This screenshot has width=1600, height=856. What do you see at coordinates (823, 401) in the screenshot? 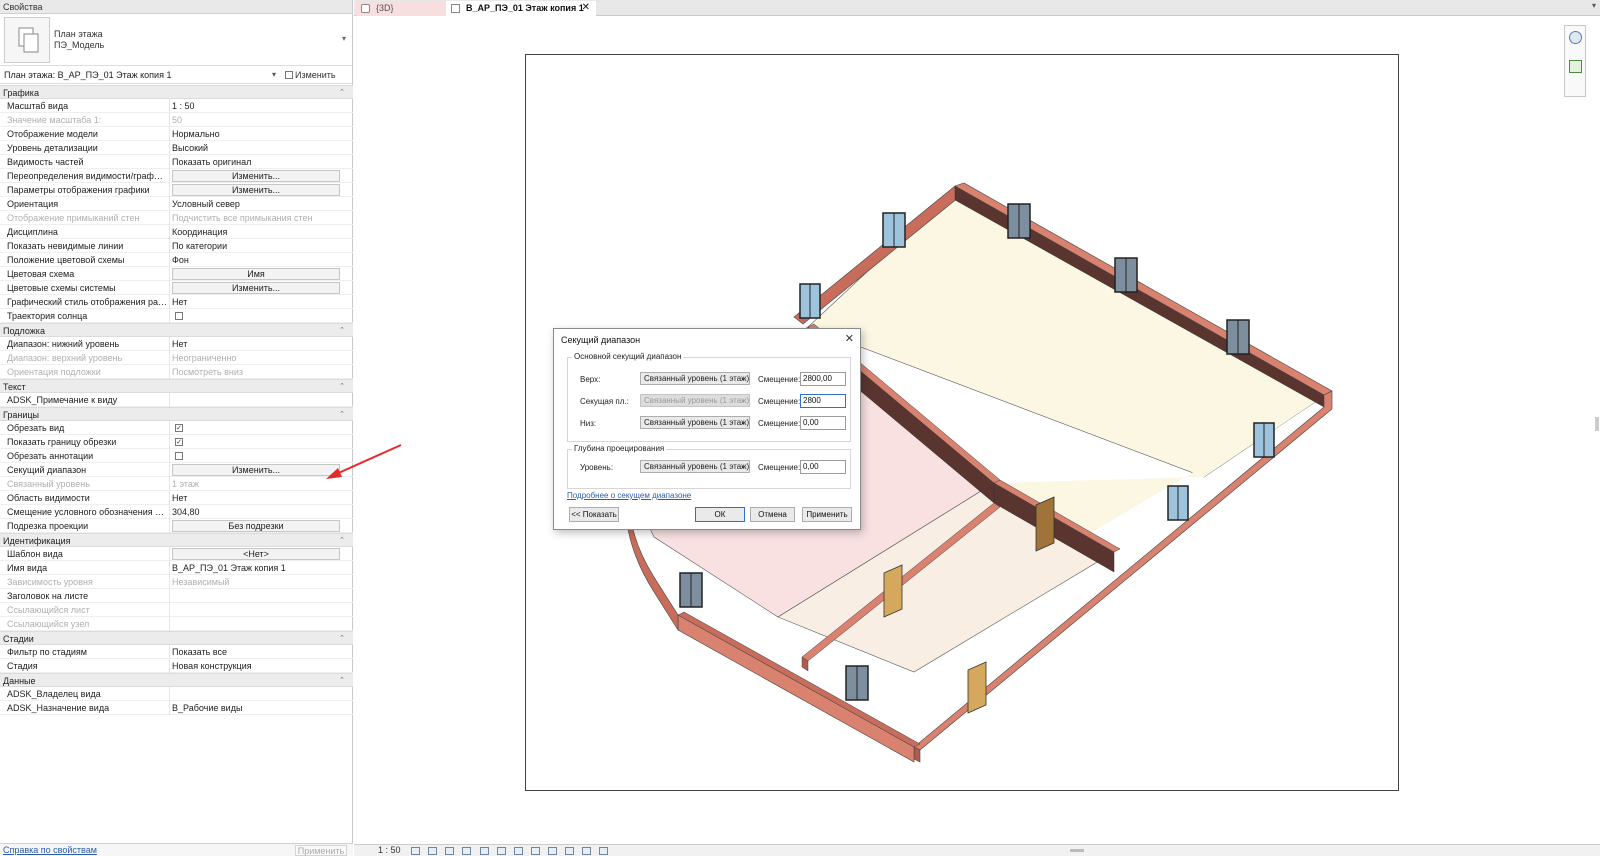
I see `cut-offset-input: 2800` at bounding box center [823, 401].